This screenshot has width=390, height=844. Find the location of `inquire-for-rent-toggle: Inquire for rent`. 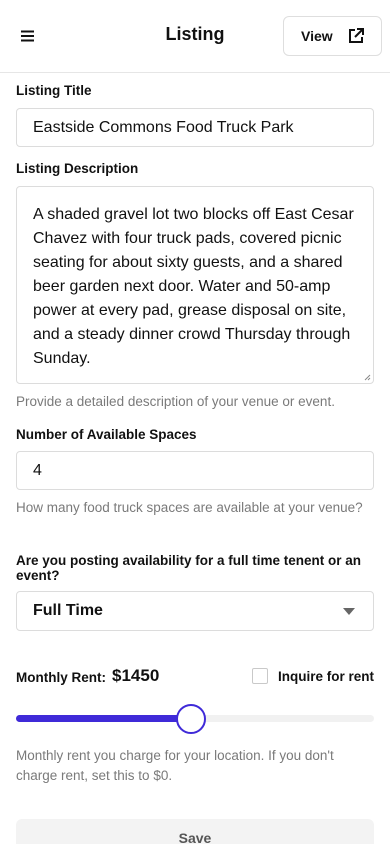

inquire-for-rent-toggle: Inquire for rent is located at coordinates (312, 676).